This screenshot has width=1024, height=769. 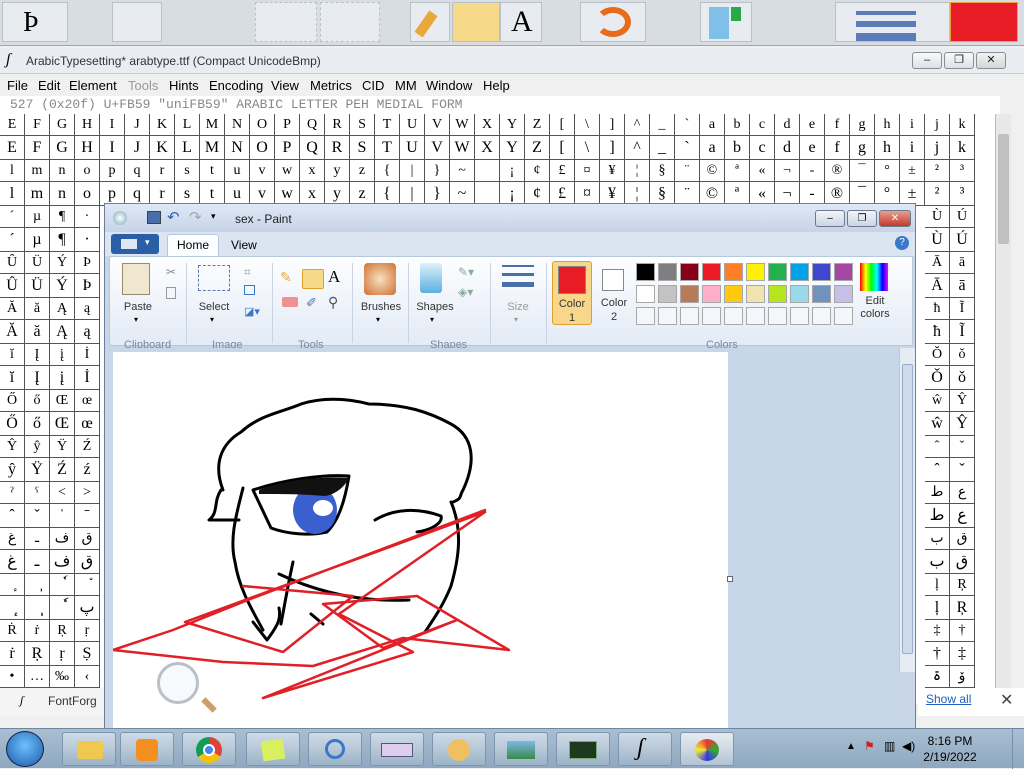 What do you see at coordinates (37, 171) in the screenshot?
I see `glyph-cell: m` at bounding box center [37, 171].